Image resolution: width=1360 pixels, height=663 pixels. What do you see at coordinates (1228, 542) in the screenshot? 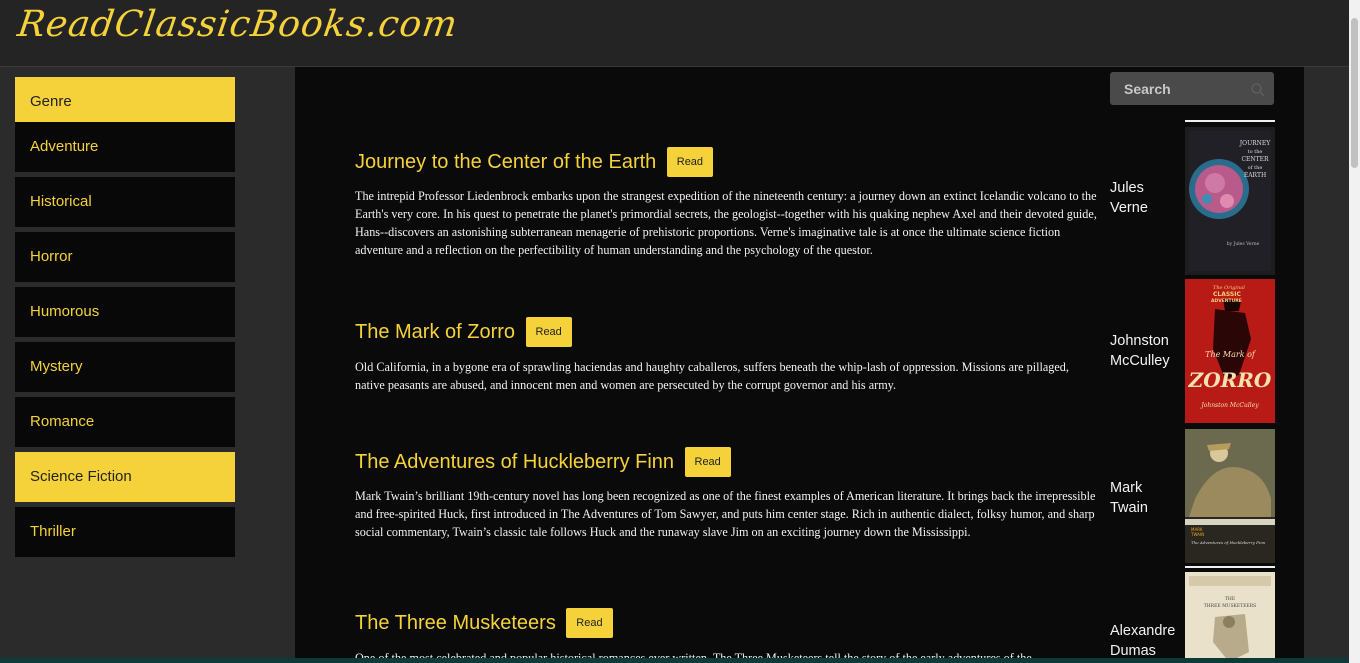
I see `cover-title: The Adventures of Huckleberry Finn` at bounding box center [1228, 542].